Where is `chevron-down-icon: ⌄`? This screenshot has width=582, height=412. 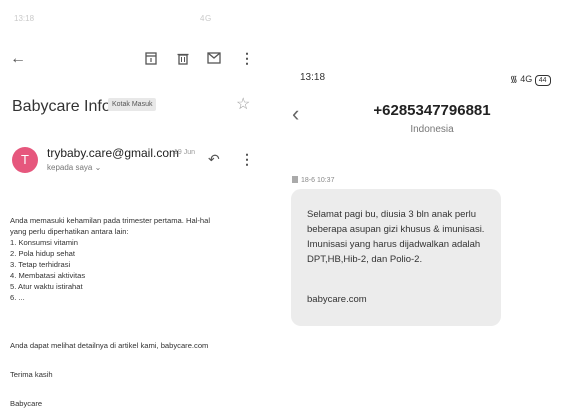 chevron-down-icon: ⌄ is located at coordinates (98, 167).